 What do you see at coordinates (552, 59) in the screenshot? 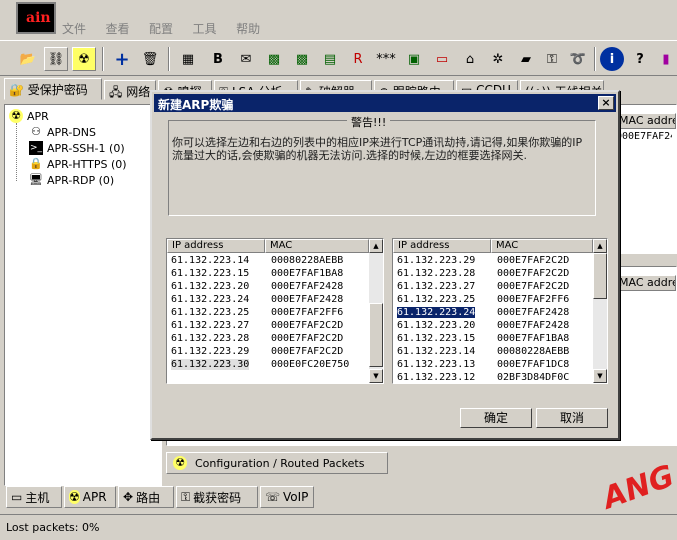
I see `key-icon: ⚿` at bounding box center [552, 59].